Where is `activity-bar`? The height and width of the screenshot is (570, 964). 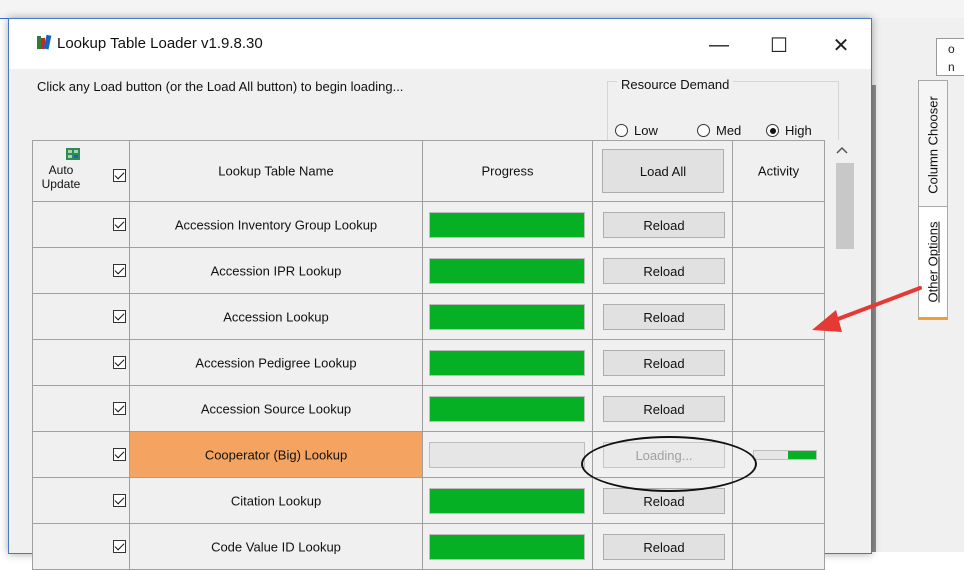 activity-bar is located at coordinates (785, 455).